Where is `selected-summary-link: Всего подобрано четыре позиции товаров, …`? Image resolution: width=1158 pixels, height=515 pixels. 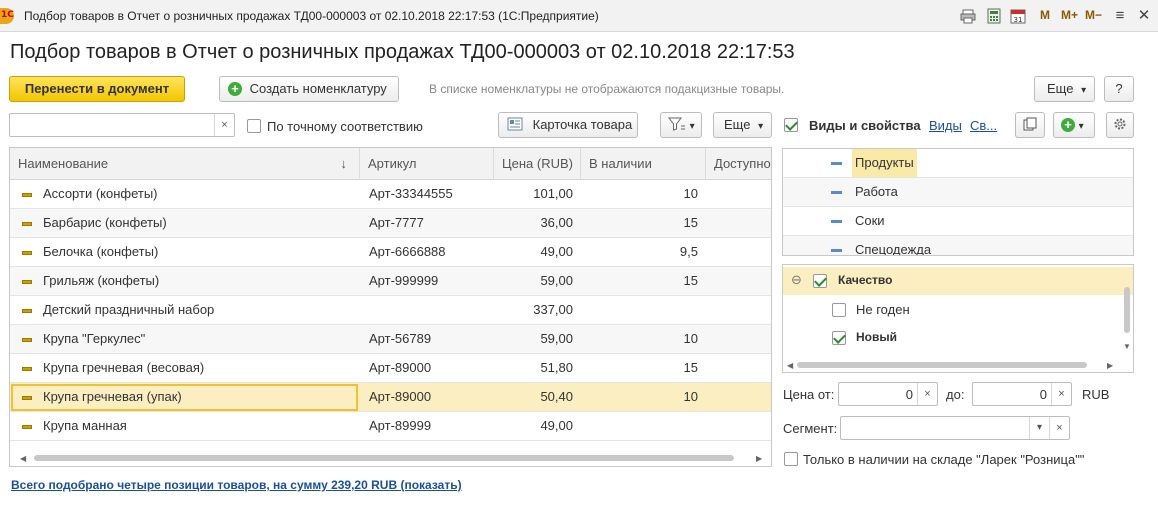 selected-summary-link: Всего подобрано четыре позиции товаров, … is located at coordinates (236, 485).